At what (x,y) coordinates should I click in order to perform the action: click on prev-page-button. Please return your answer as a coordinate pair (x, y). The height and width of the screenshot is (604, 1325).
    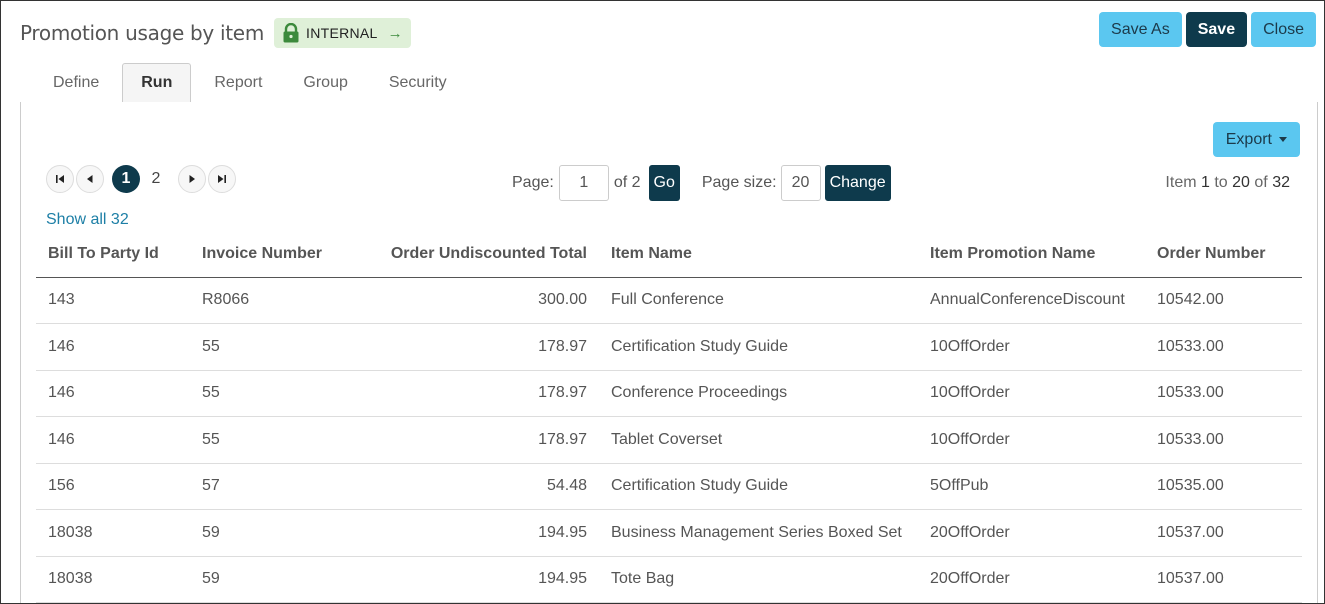
    Looking at the image, I should click on (90, 179).